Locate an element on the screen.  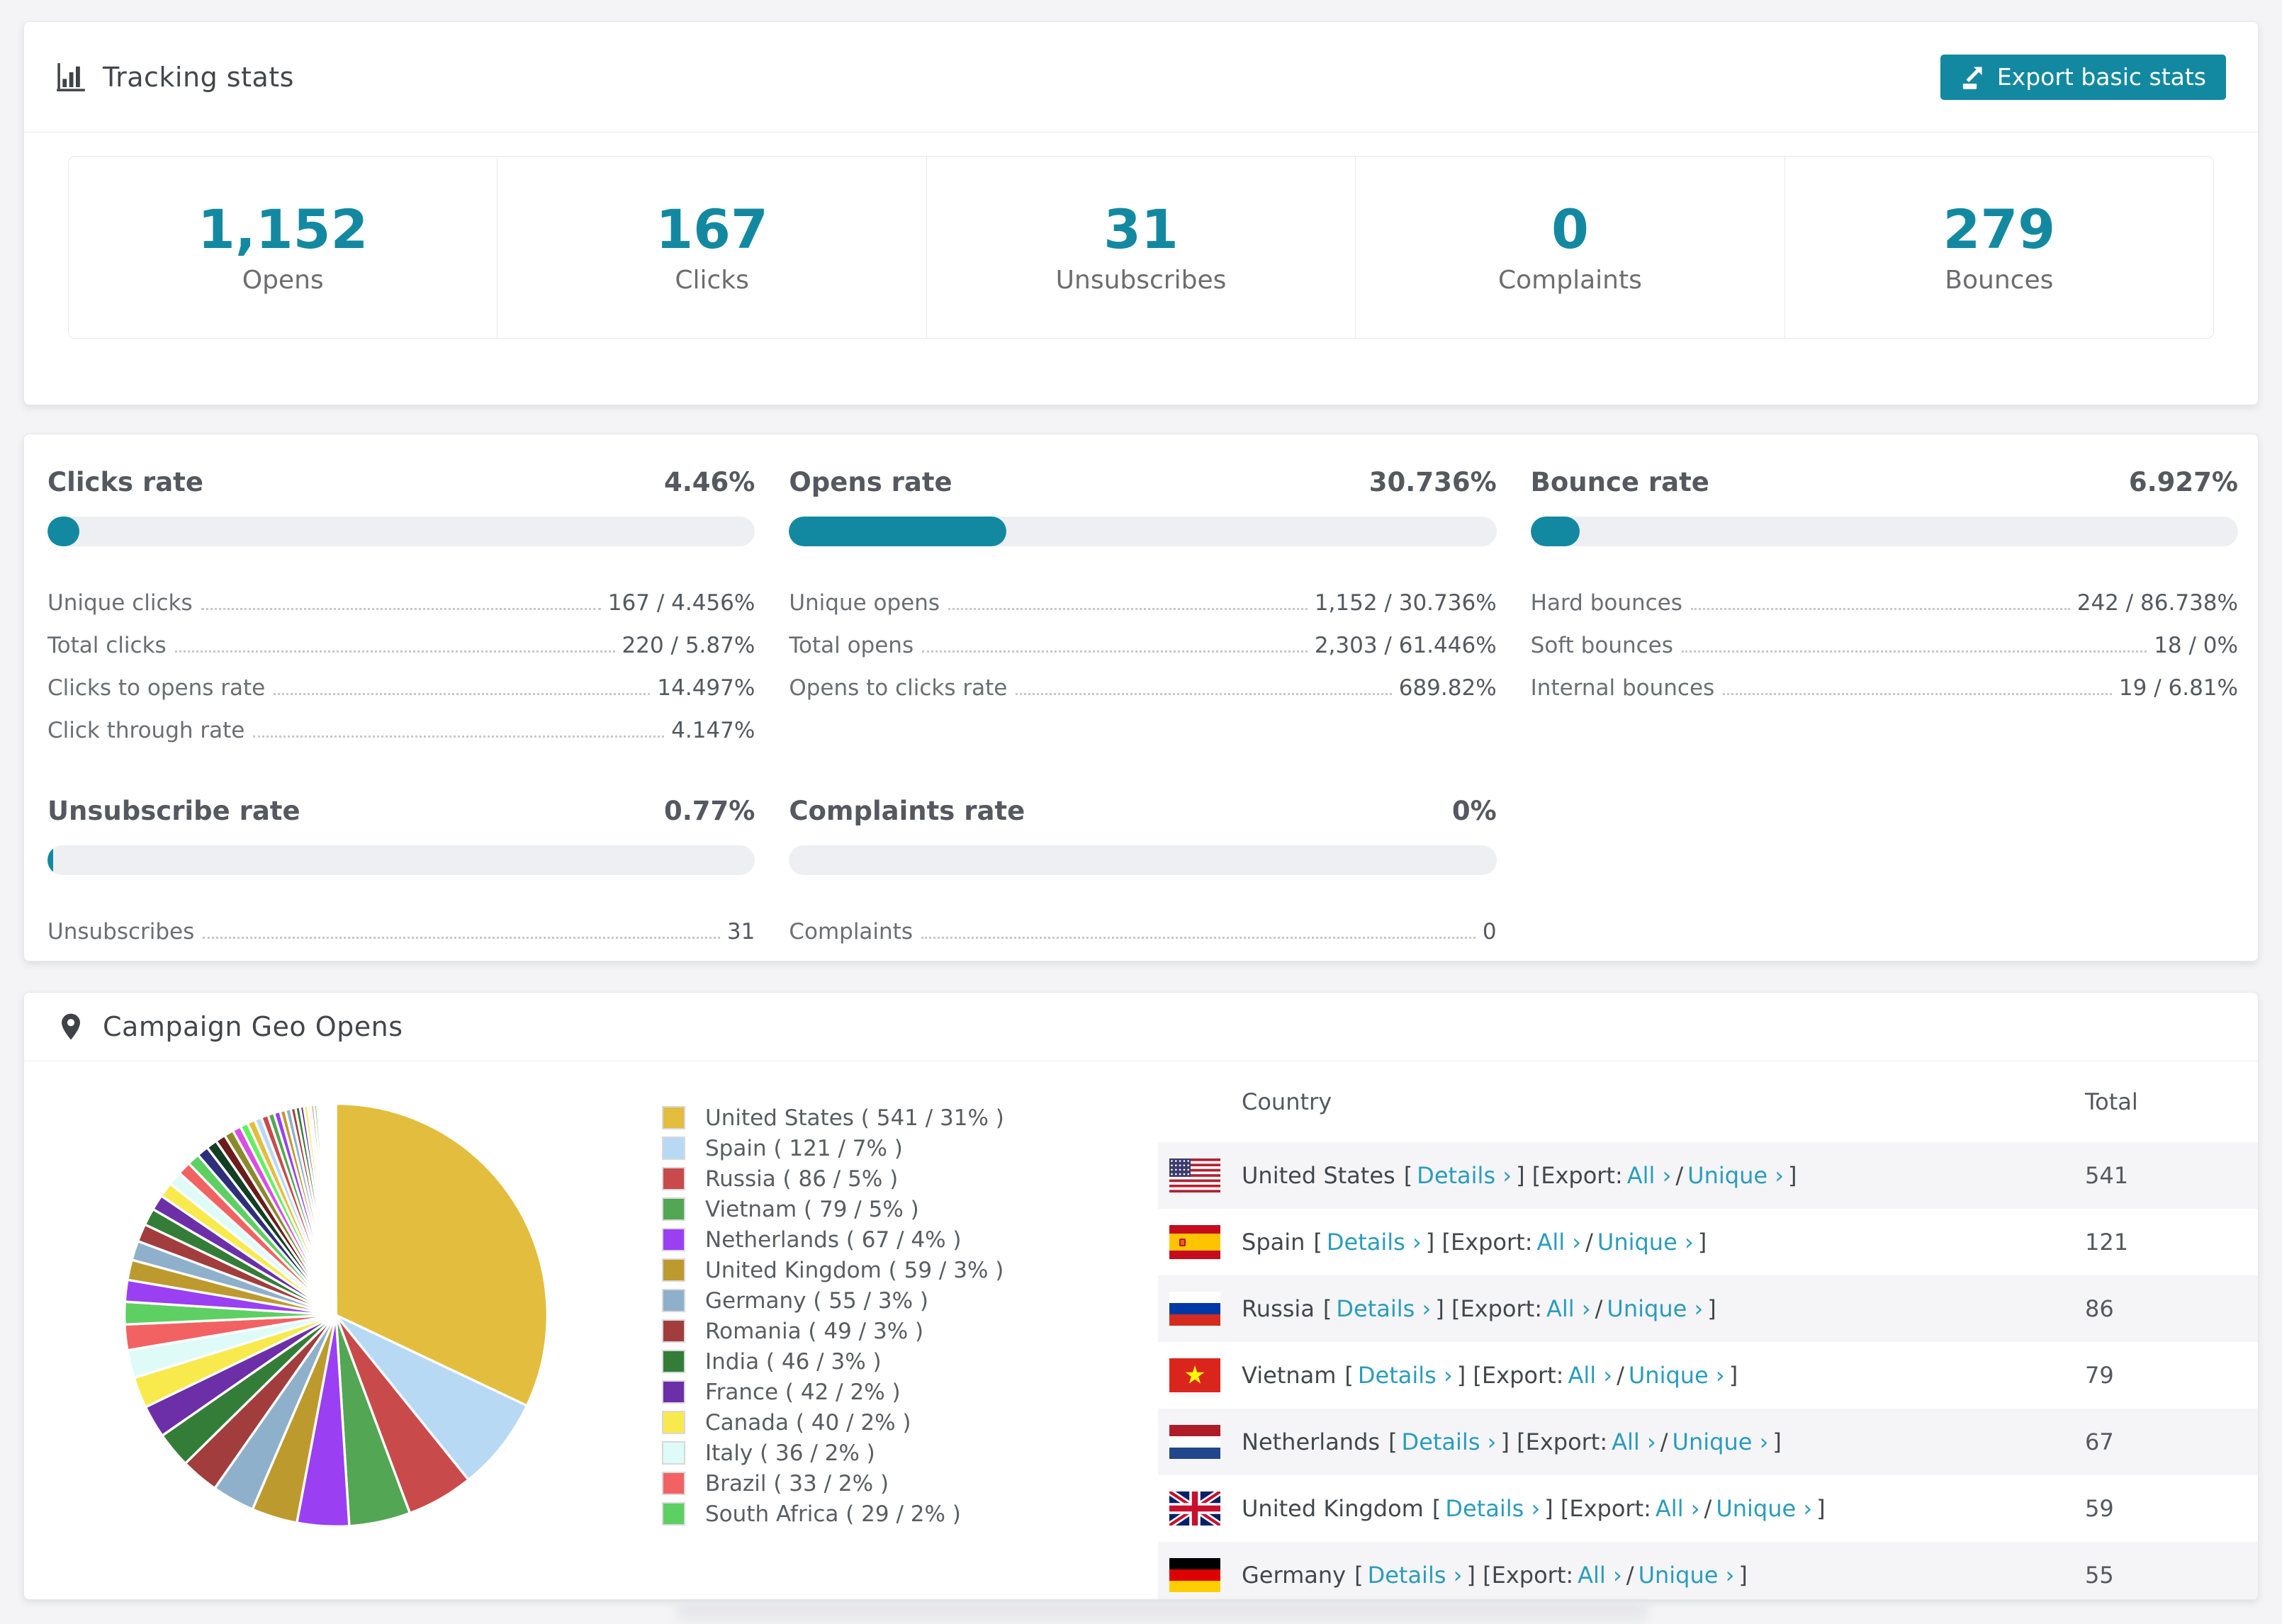
rate-row: Click through rate 4.147% is located at coordinates (401, 723).